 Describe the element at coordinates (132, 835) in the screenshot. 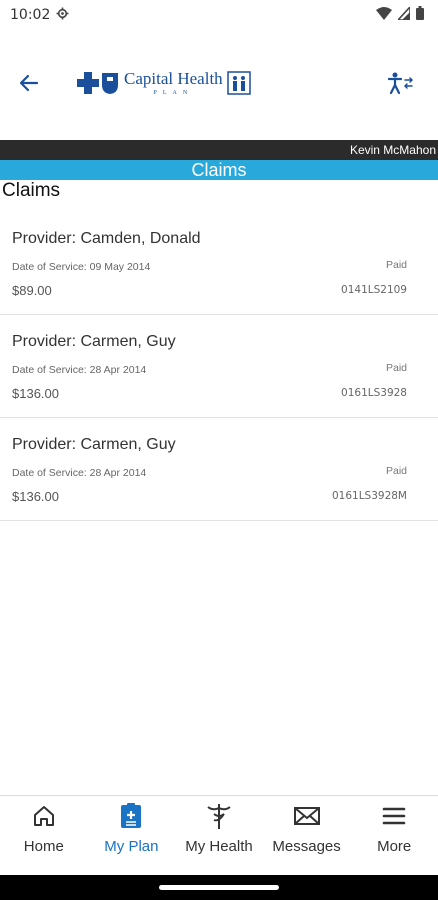

I see `nav-my-plan: My Plan` at that location.